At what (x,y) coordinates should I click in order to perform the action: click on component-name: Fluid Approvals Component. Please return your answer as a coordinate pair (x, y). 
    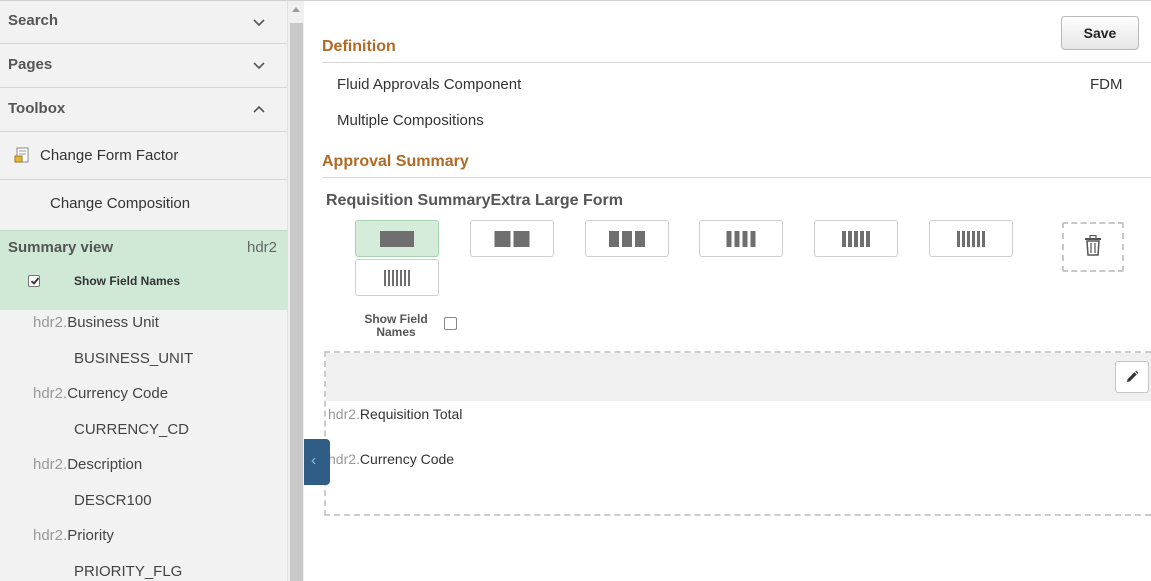
    Looking at the image, I should click on (429, 84).